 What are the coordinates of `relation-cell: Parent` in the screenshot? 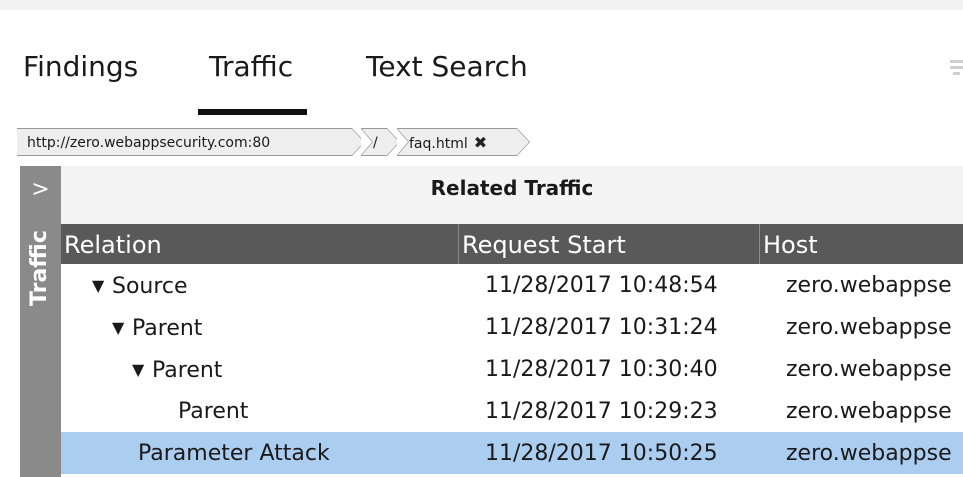 It's located at (213, 411).